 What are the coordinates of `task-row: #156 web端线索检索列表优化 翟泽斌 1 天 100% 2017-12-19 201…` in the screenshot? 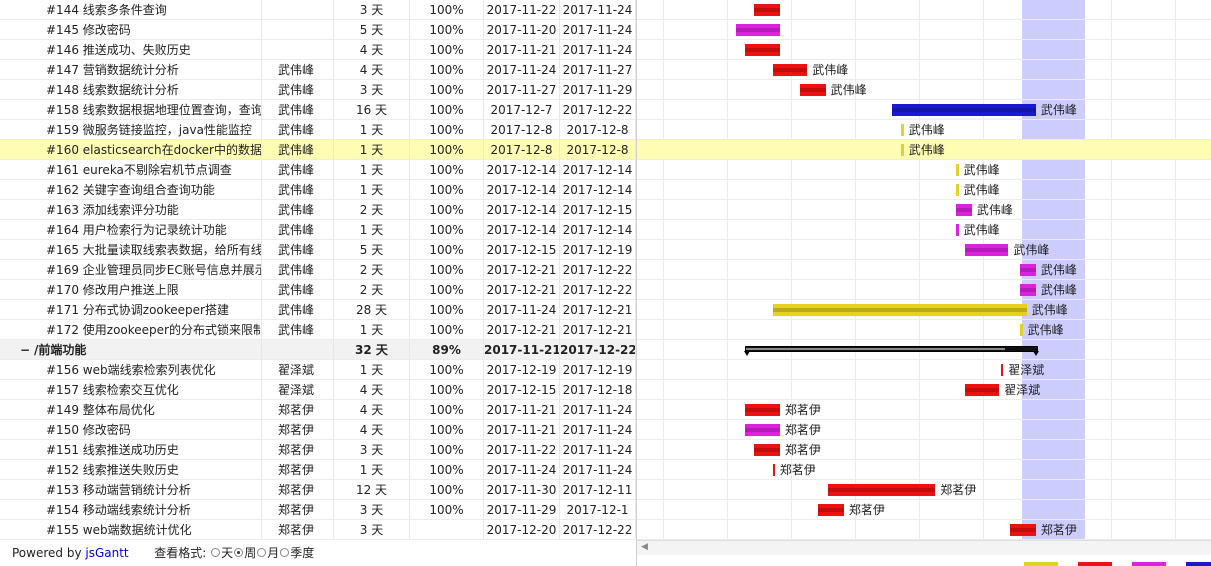 It's located at (318, 370).